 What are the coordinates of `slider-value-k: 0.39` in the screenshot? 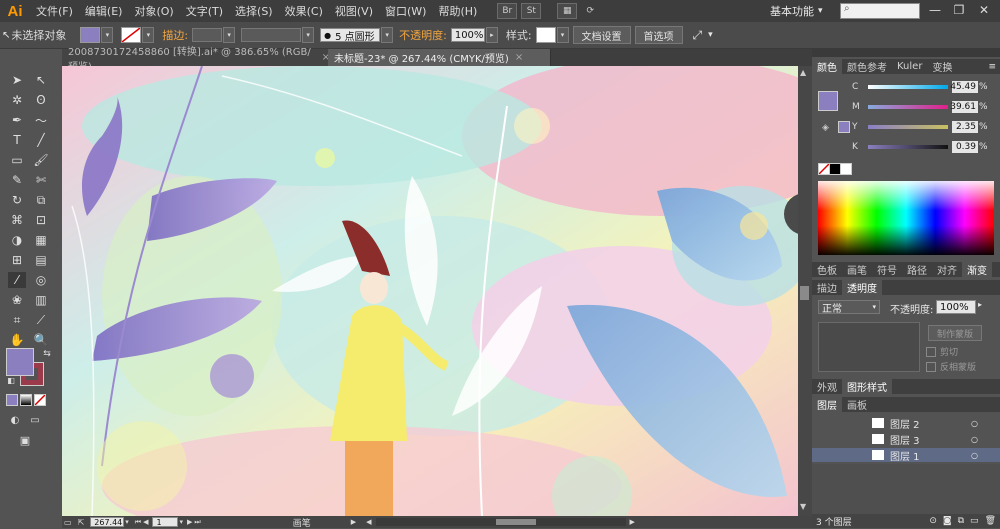 It's located at (965, 147).